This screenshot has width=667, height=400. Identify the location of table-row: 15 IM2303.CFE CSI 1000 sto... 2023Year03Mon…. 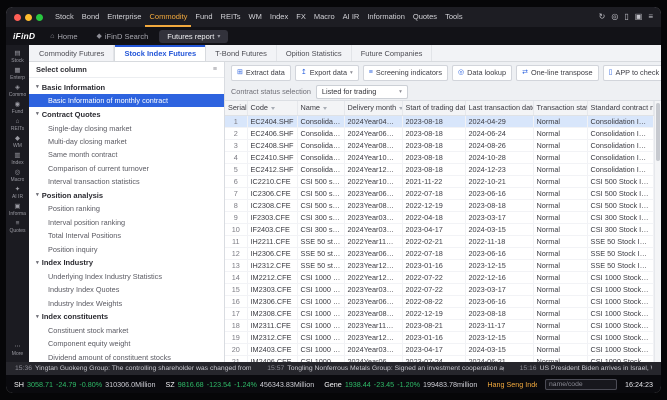
(439, 289).